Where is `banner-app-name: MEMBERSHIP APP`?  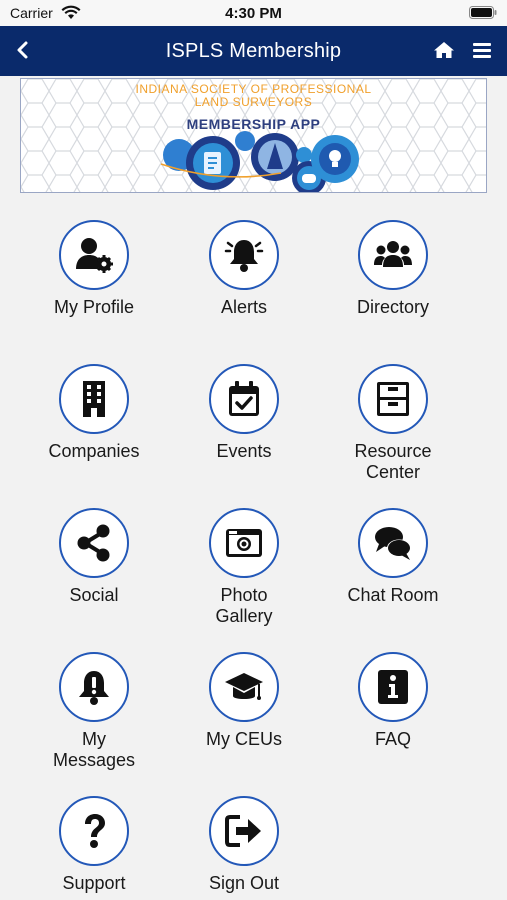
banner-app-name: MEMBERSHIP APP is located at coordinates (253, 124).